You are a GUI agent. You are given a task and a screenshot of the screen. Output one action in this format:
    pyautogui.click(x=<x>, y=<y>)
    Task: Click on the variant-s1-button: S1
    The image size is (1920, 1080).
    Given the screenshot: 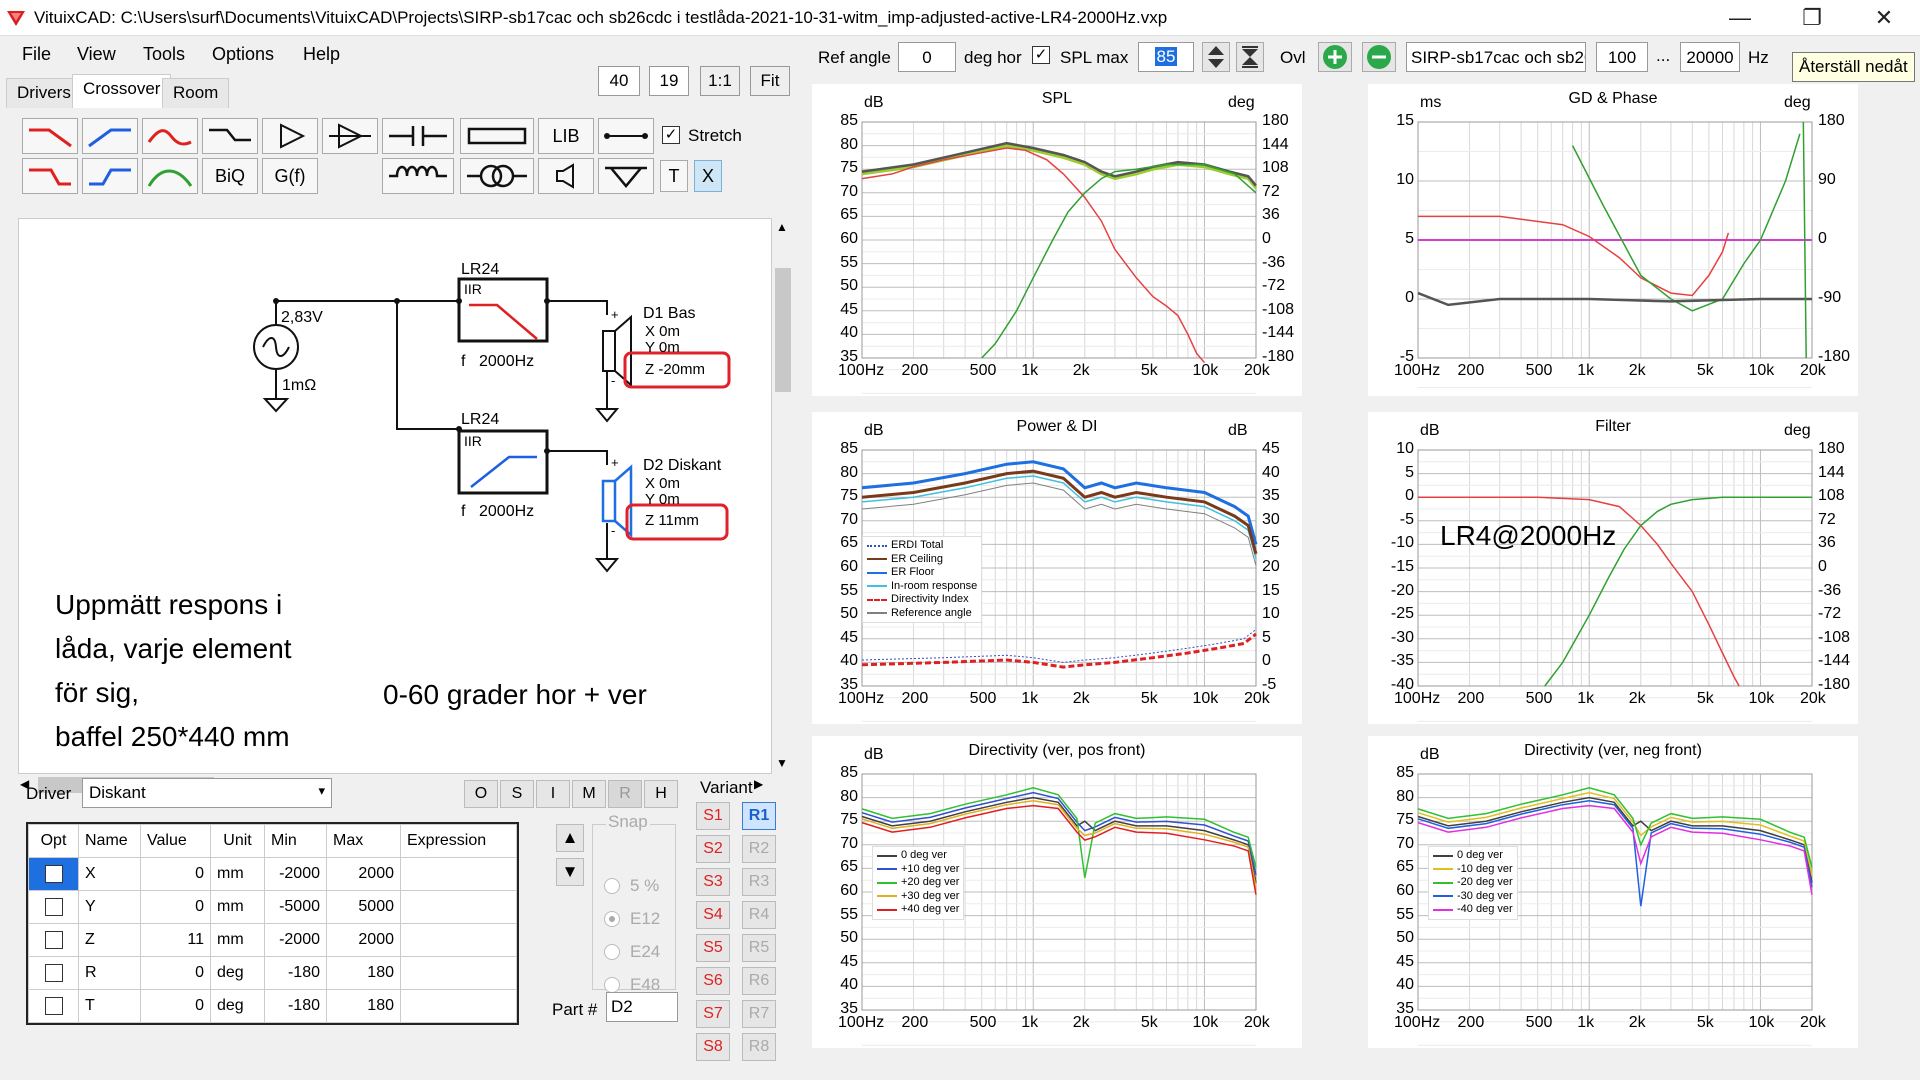 What is the action you would take?
    pyautogui.click(x=713, y=816)
    